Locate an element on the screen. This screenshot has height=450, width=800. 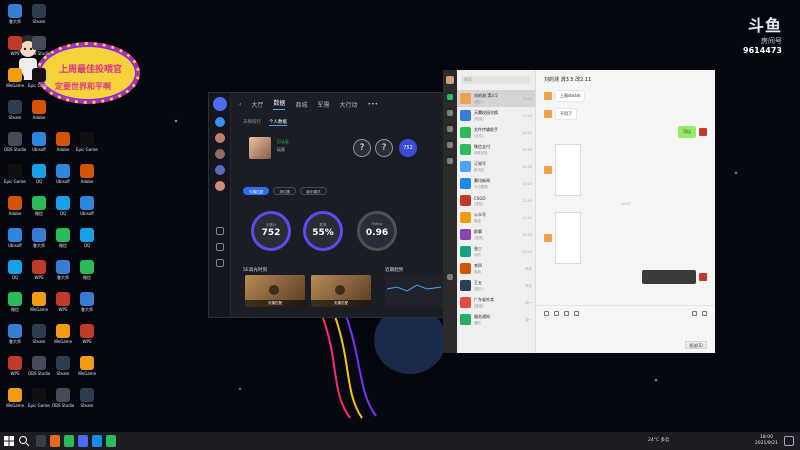
emoji-icon is located at coordinates (546, 313).